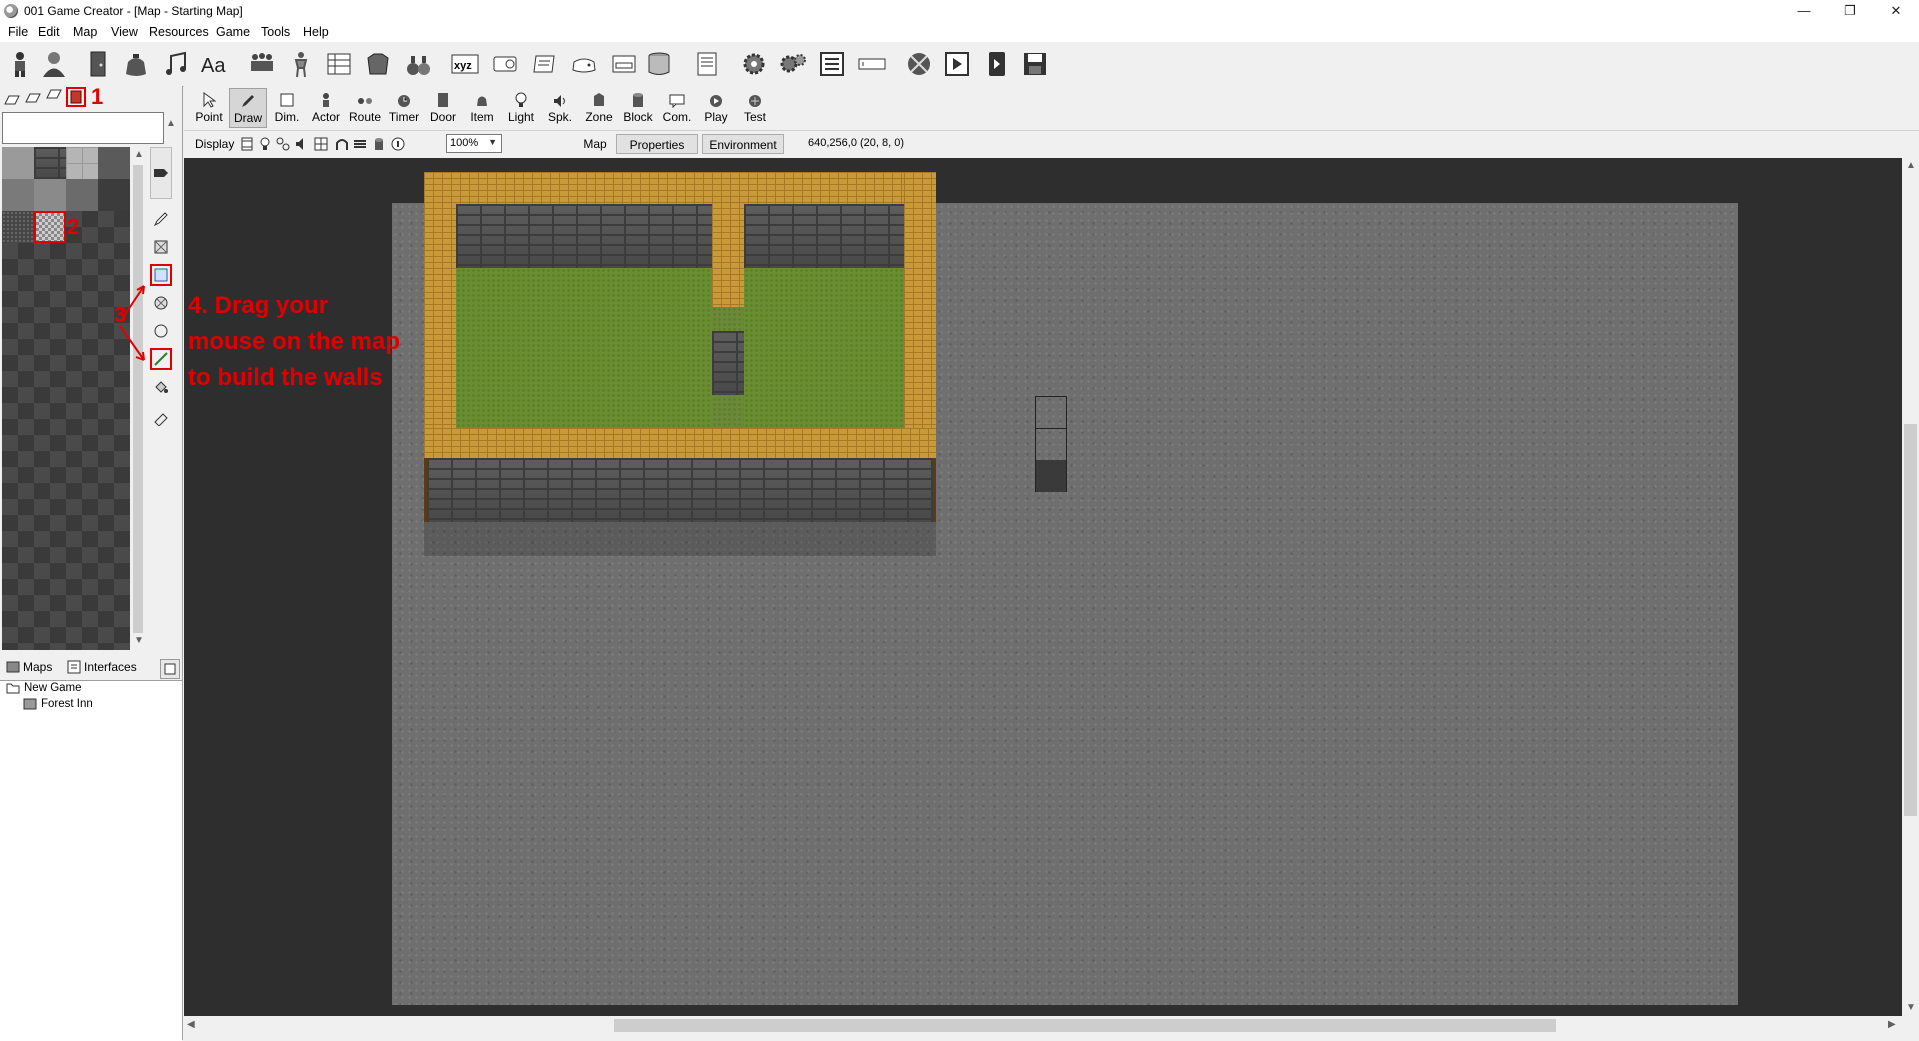  Describe the element at coordinates (379, 144) in the screenshot. I see `cylinder-icon` at that location.